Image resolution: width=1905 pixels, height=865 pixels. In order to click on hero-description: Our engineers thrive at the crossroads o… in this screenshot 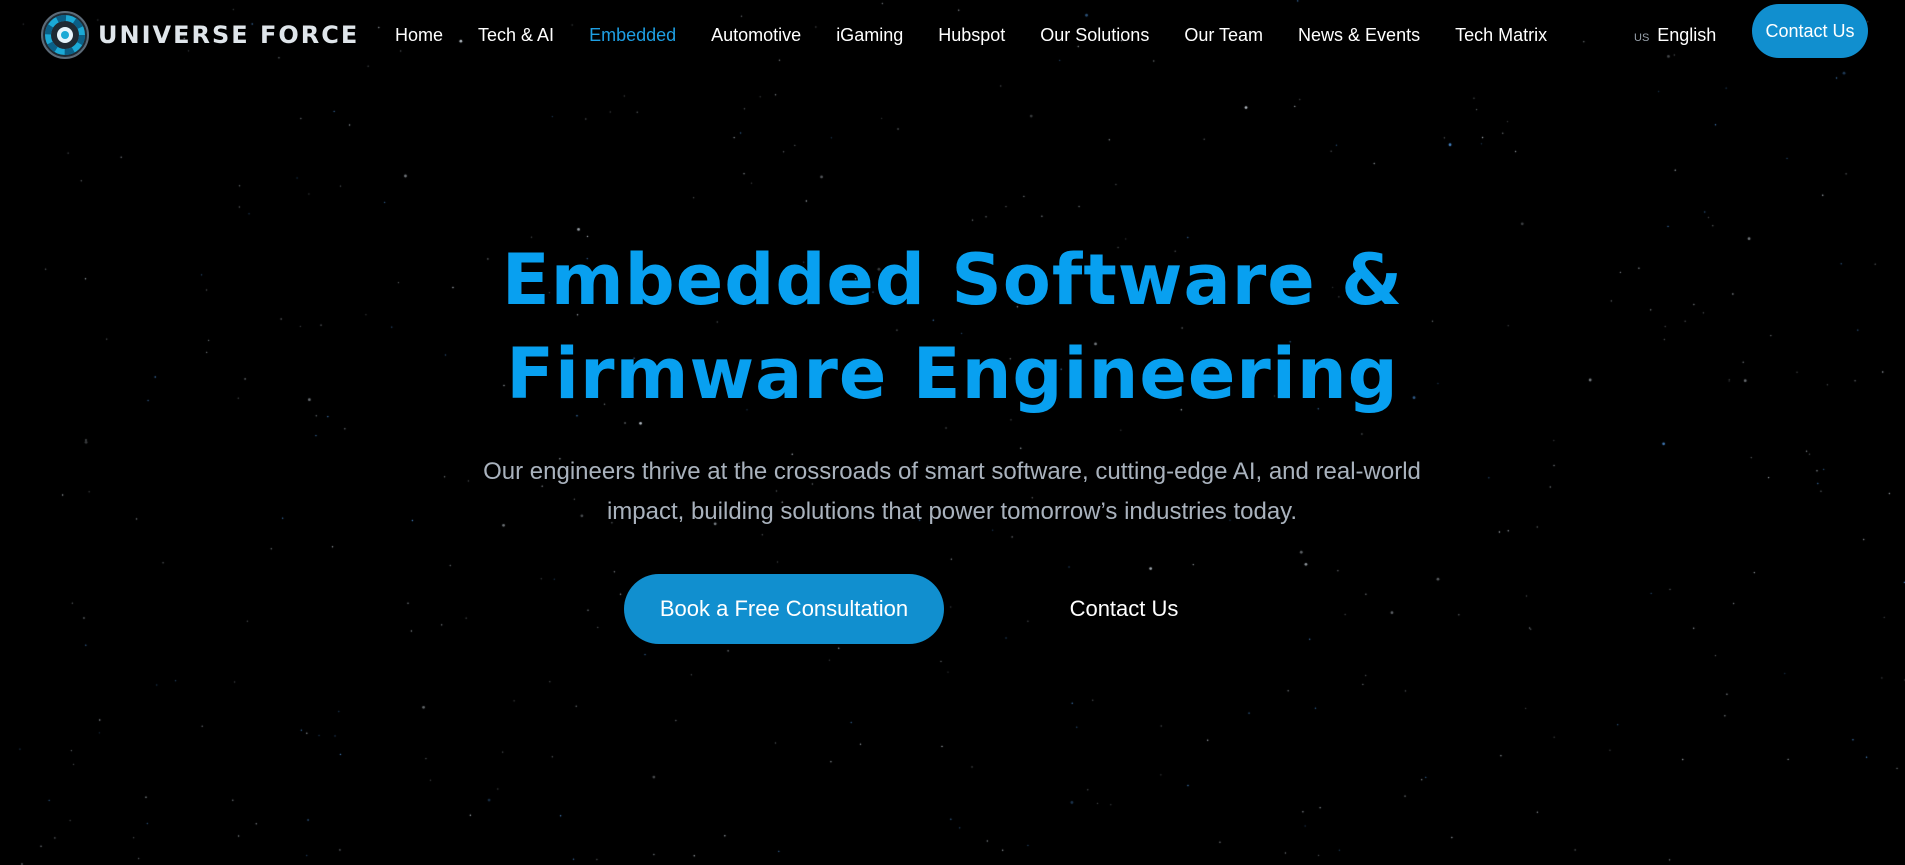, I will do `click(952, 491)`.